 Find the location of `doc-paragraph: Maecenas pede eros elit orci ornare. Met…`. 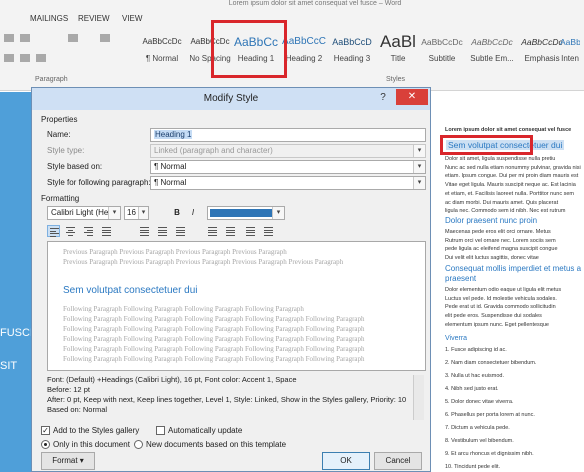

doc-paragraph: Maecenas pede eros elit orci ornare. Met… is located at coordinates (501, 245).